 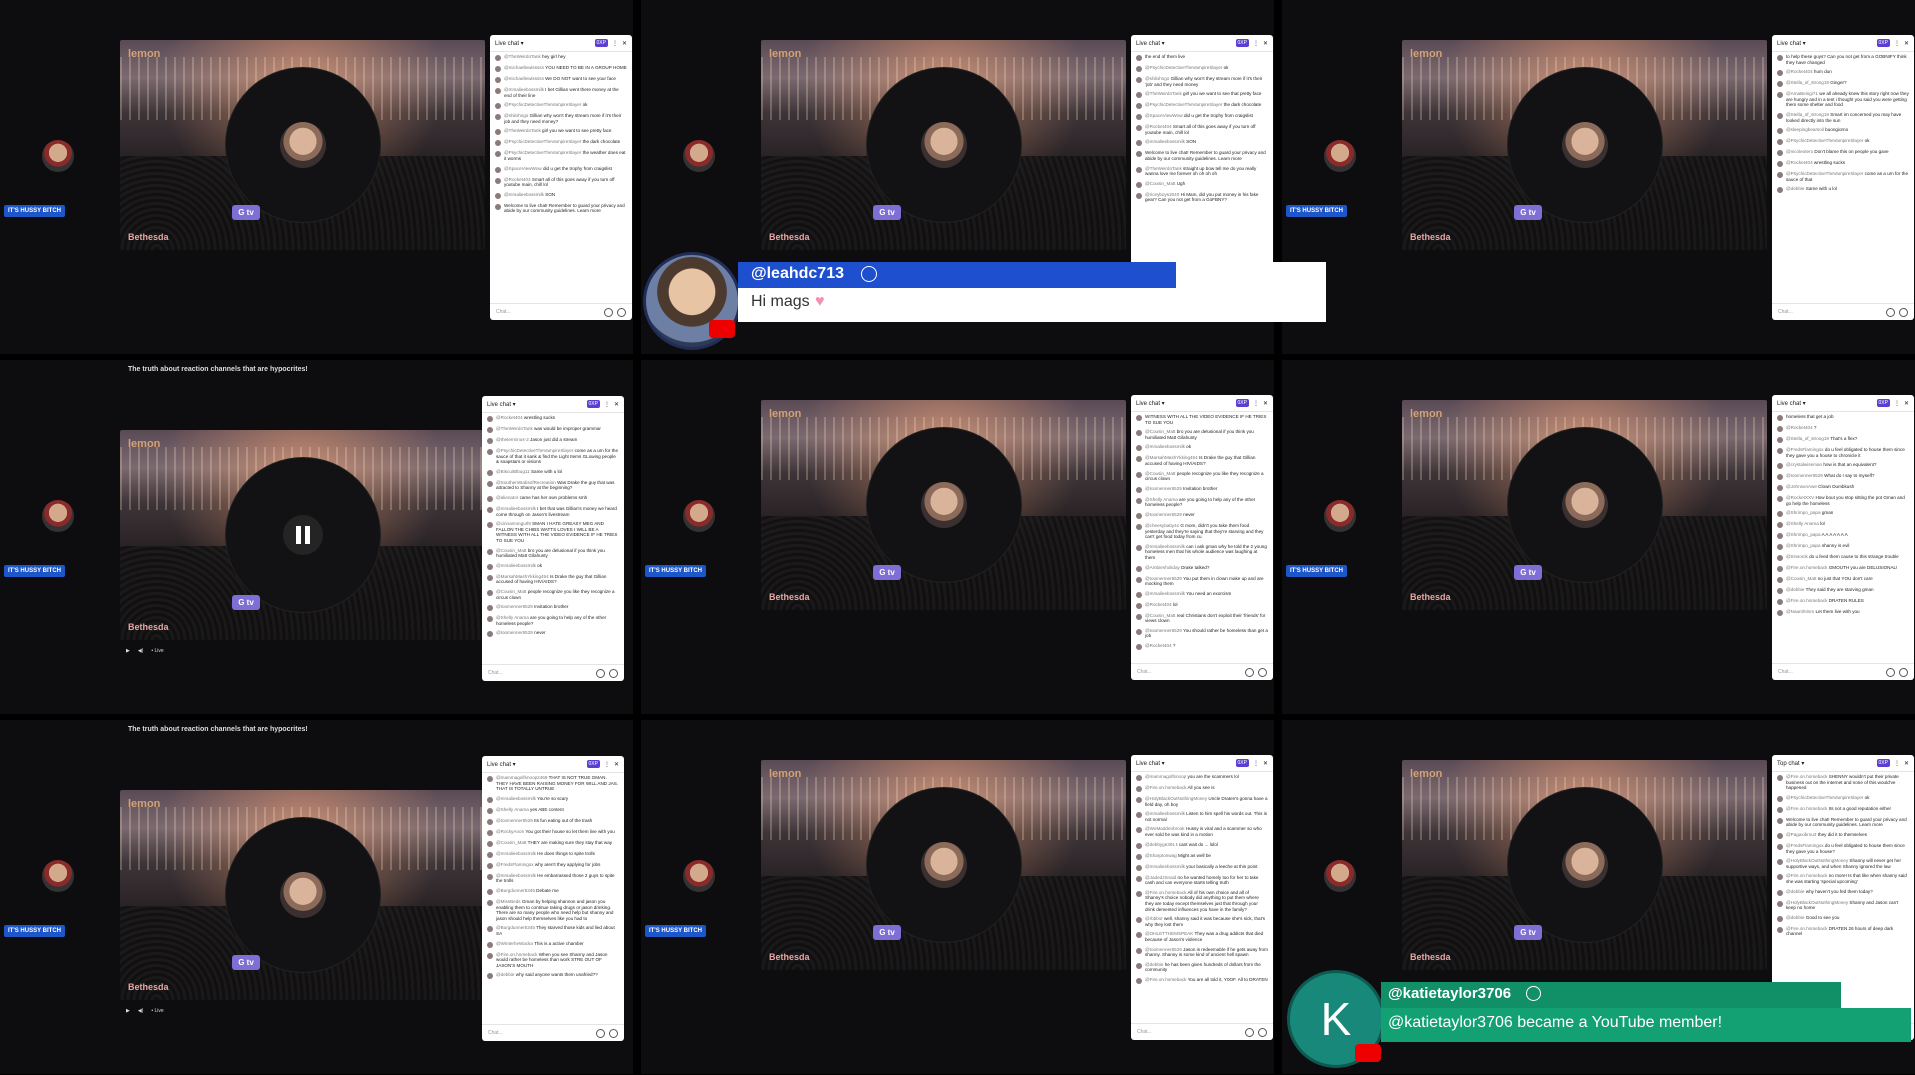 I want to click on webcam-face, so click(x=1584, y=145).